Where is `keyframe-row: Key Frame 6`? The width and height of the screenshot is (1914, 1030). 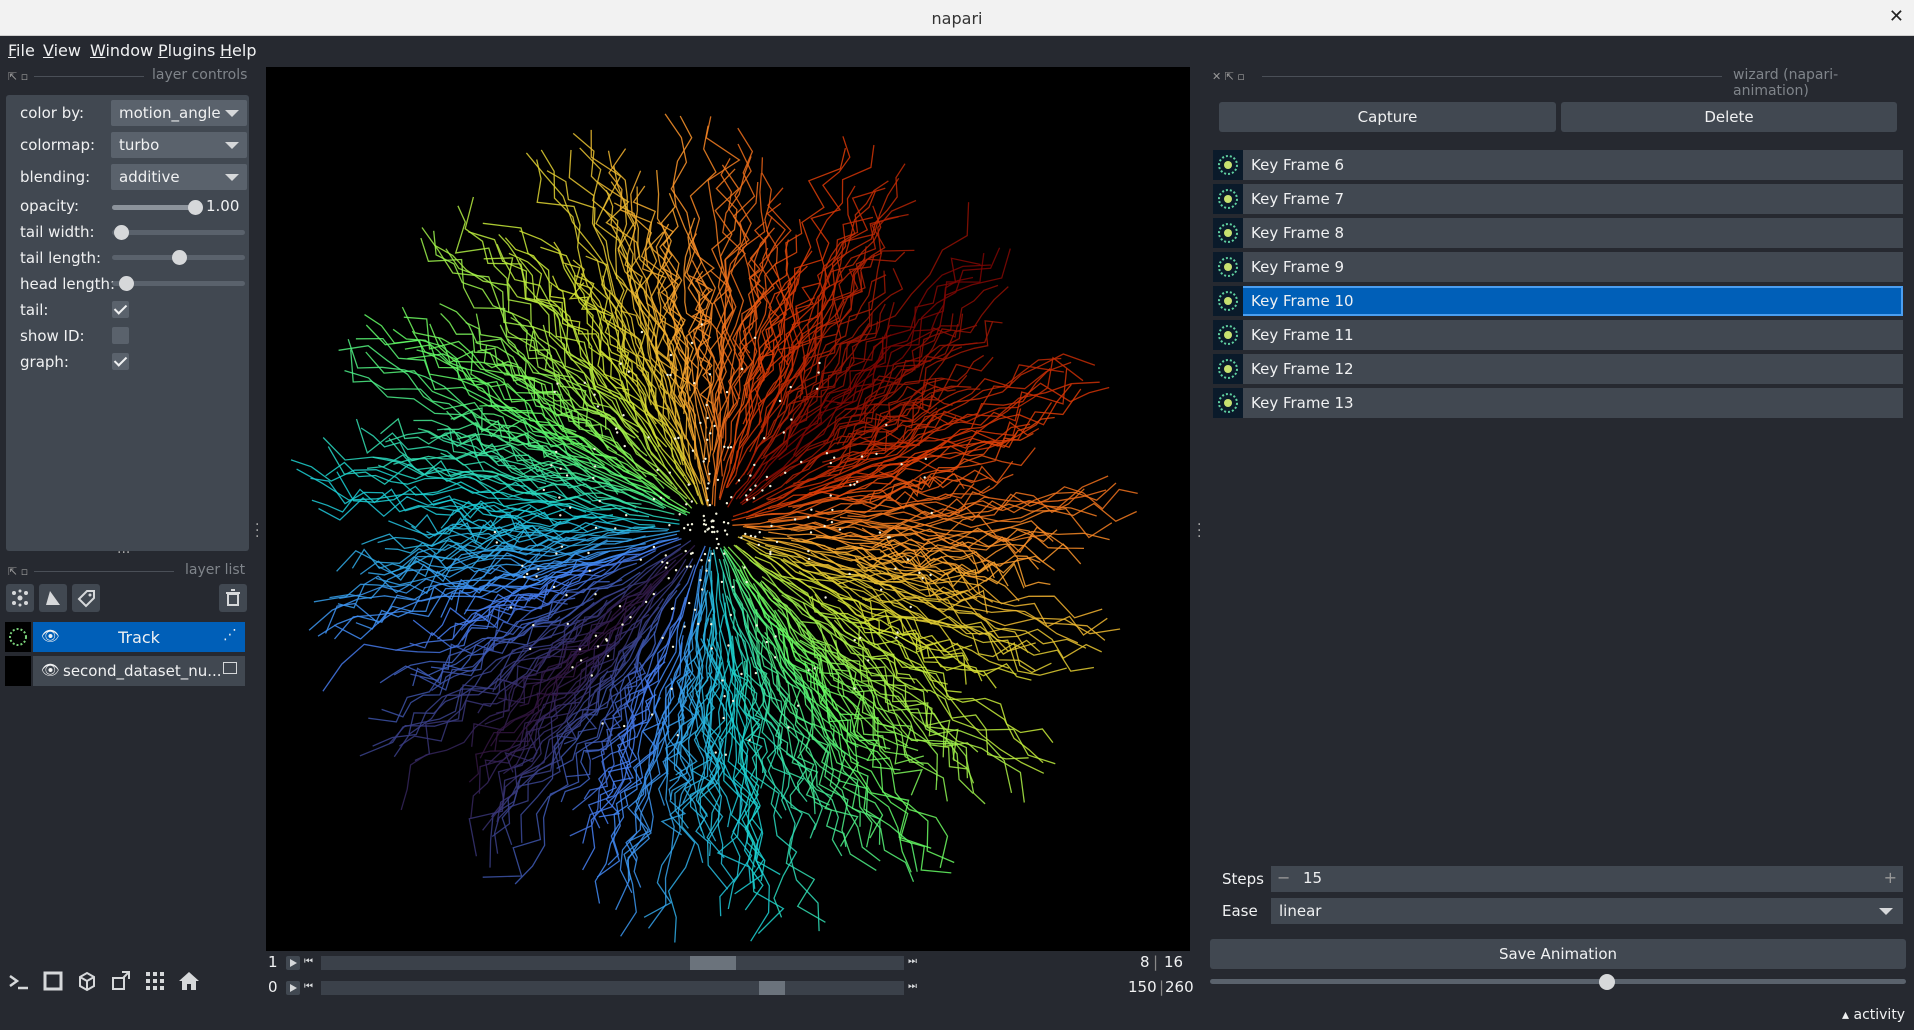 keyframe-row: Key Frame 6 is located at coordinates (1558, 165).